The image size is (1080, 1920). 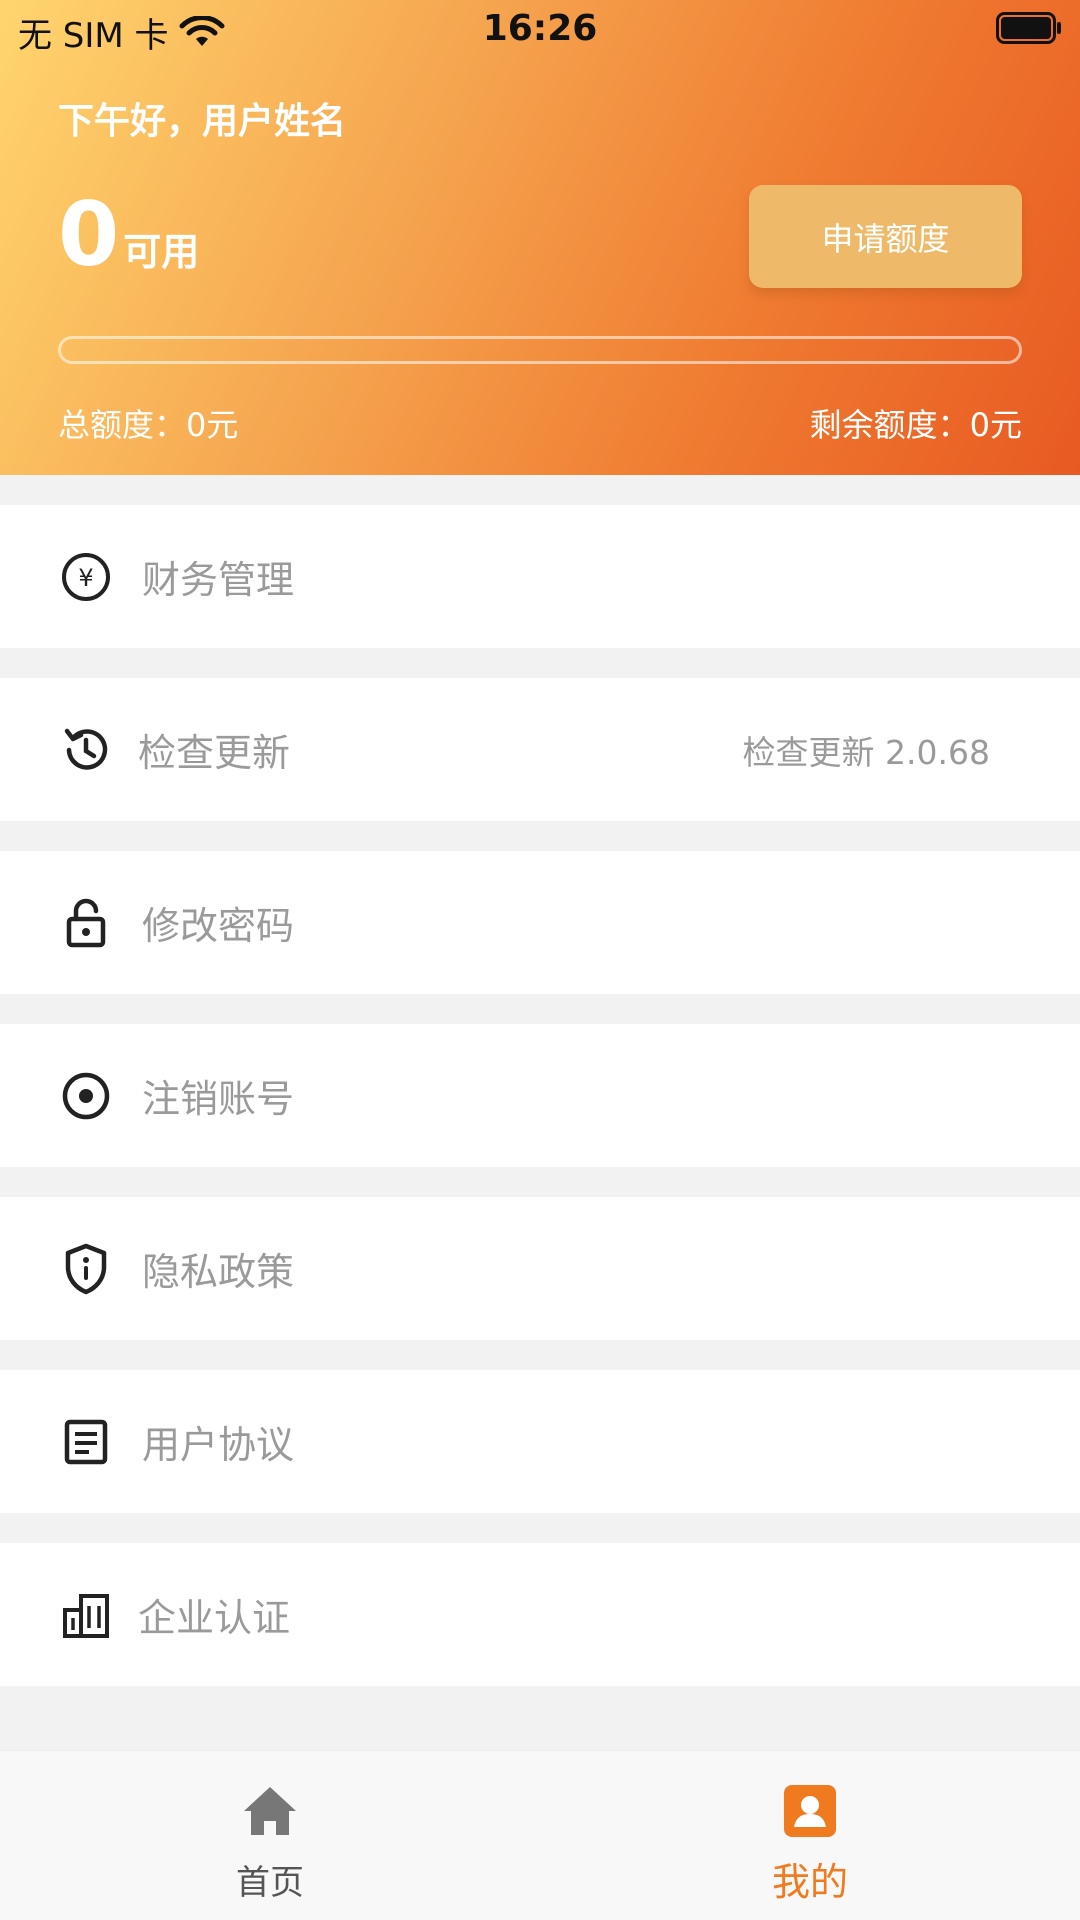 What do you see at coordinates (86, 1615) in the screenshot?
I see `building-icon` at bounding box center [86, 1615].